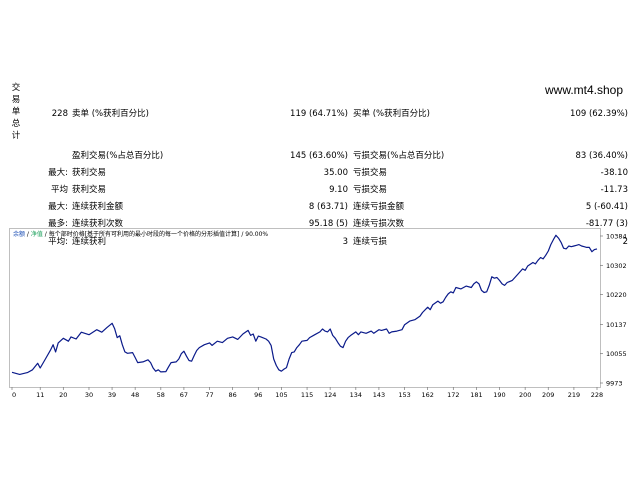 This screenshot has width=640, height=480. Describe the element at coordinates (98, 207) in the screenshot. I see `stats-row-label: 连续获利金额` at that location.